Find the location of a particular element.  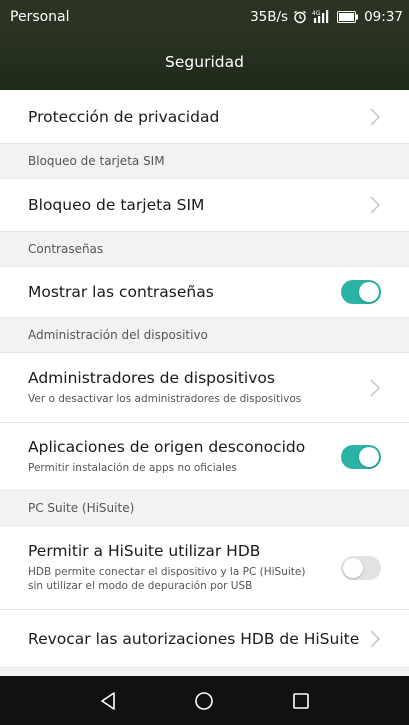

unknown-sources-toggle is located at coordinates (361, 456).